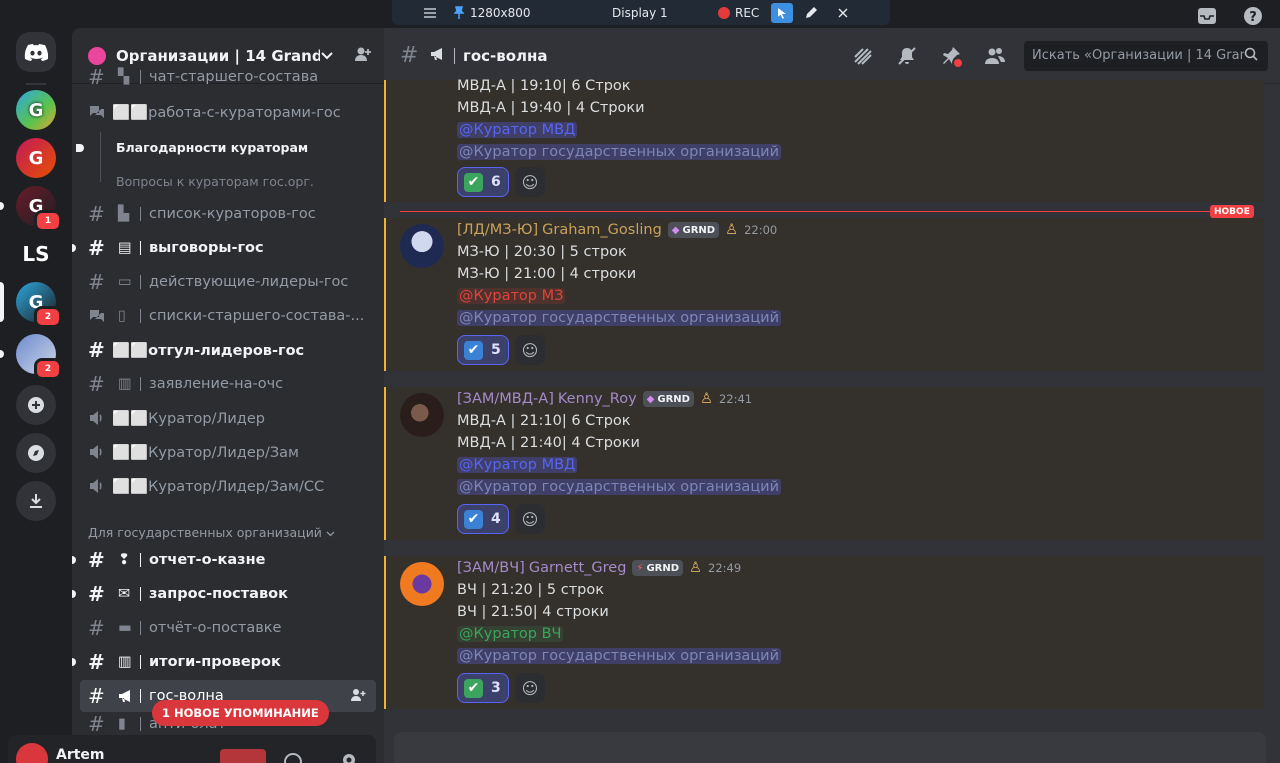 The height and width of the screenshot is (763, 1280). I want to click on author-name: Kenny_Roy, so click(597, 399).